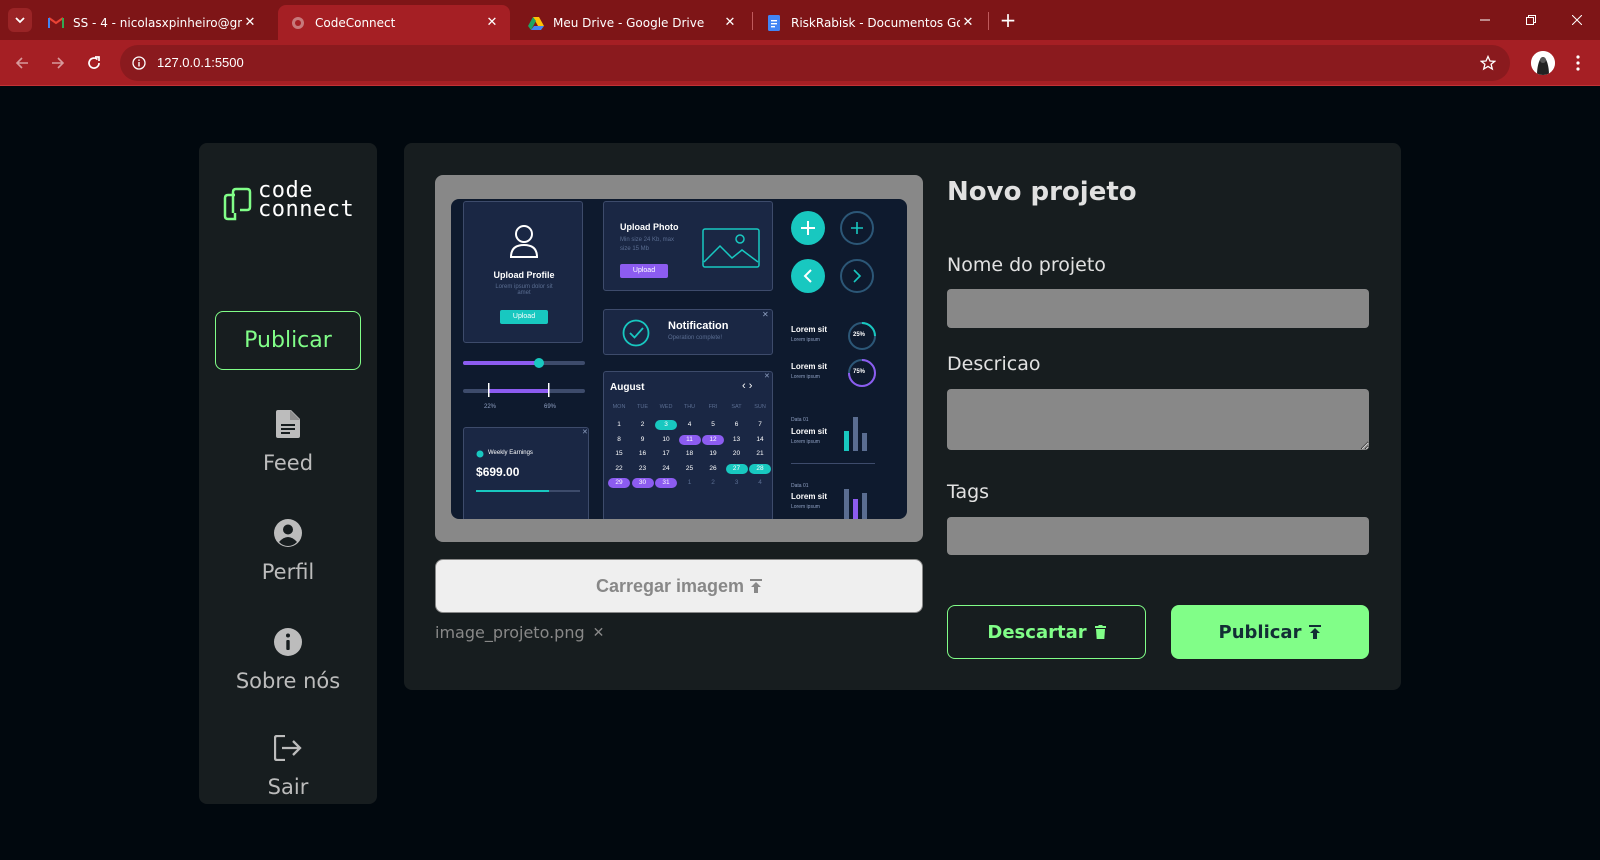 Image resolution: width=1600 pixels, height=860 pixels. Describe the element at coordinates (288, 424) in the screenshot. I see `document-icon` at that location.